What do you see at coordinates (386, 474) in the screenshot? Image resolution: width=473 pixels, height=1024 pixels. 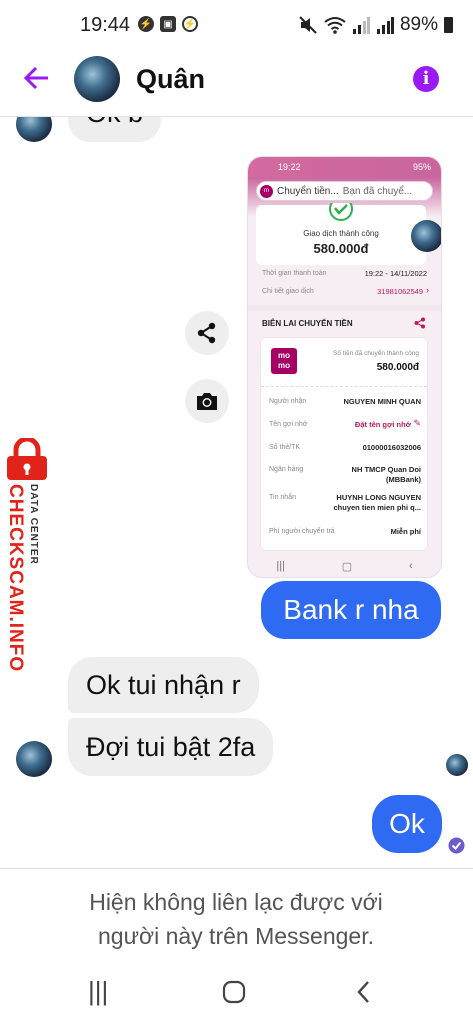 I see `bank-value: NH TMCP Quan Doi (MBBank)` at bounding box center [386, 474].